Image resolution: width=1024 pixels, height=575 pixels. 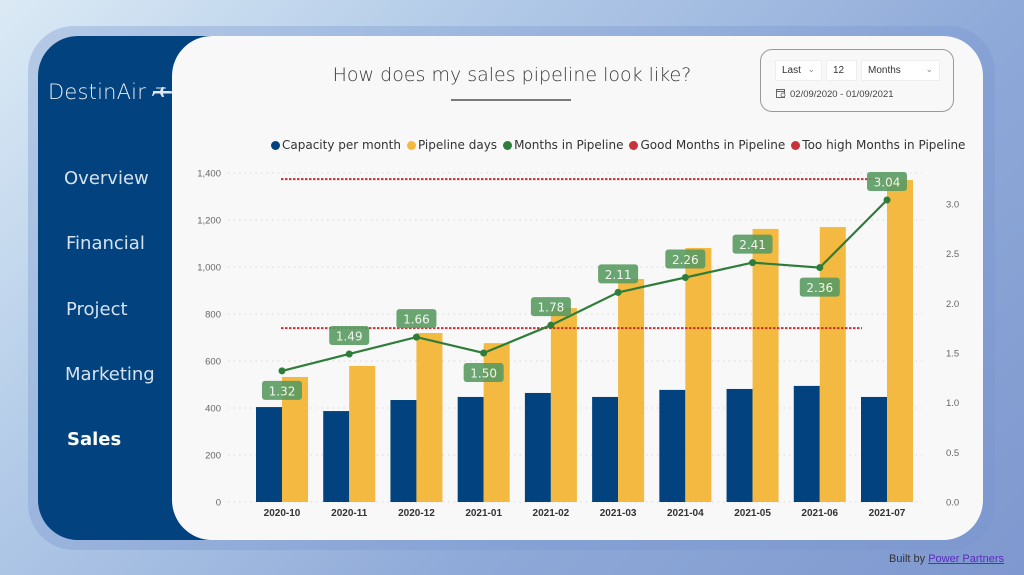 What do you see at coordinates (416, 513) in the screenshot?
I see `x-tick-label: 2020-12` at bounding box center [416, 513].